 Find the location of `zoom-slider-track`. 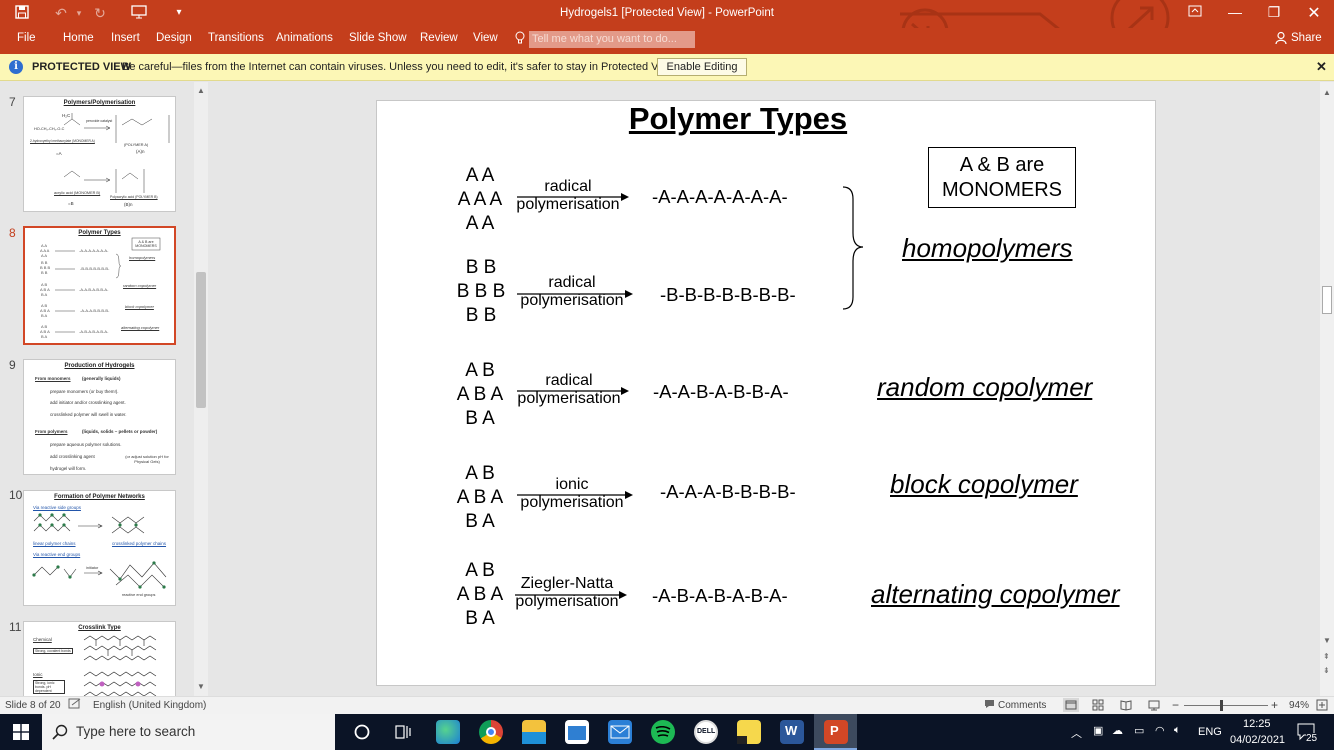

zoom-slider-track is located at coordinates (1226, 705).